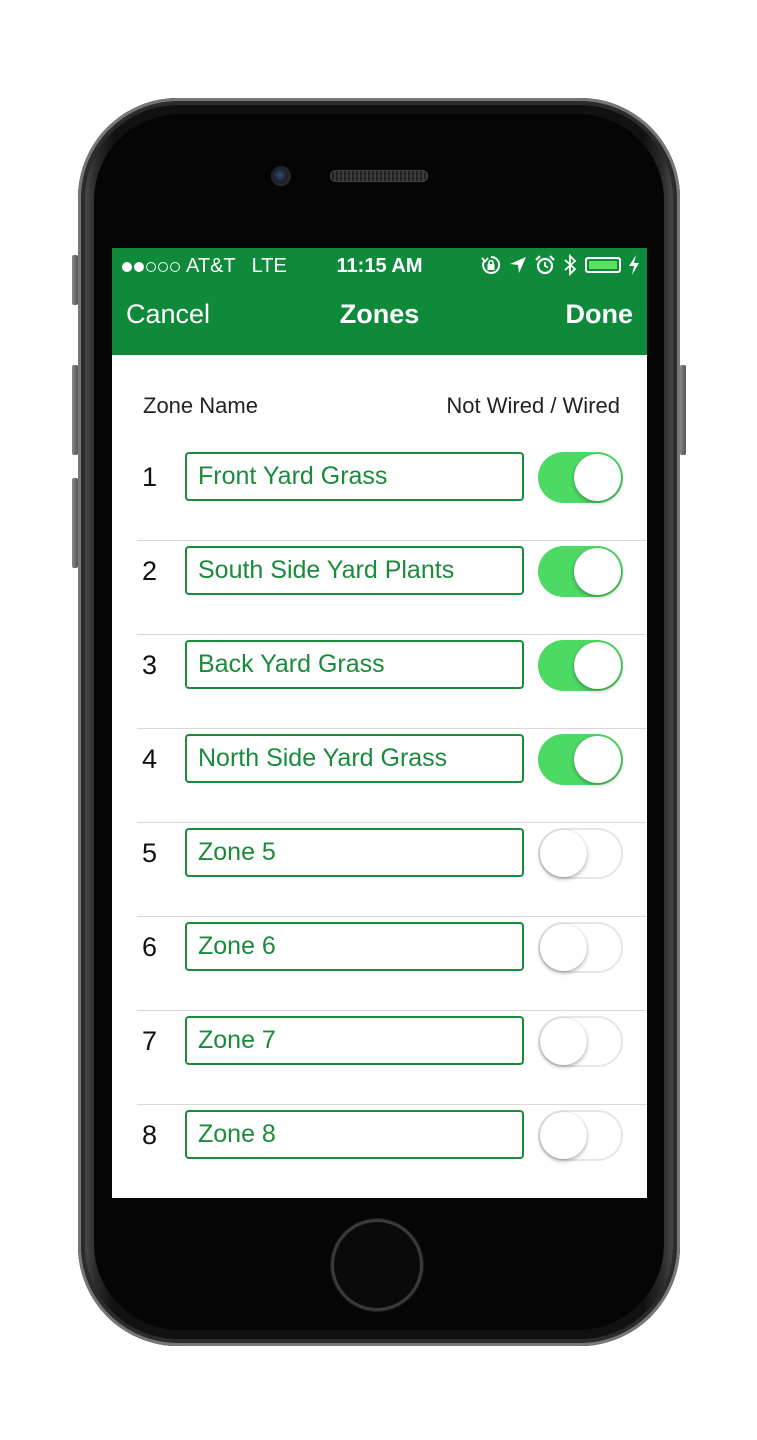  Describe the element at coordinates (533, 405) in the screenshot. I see `wired-header: Not Wired / Wired` at that location.